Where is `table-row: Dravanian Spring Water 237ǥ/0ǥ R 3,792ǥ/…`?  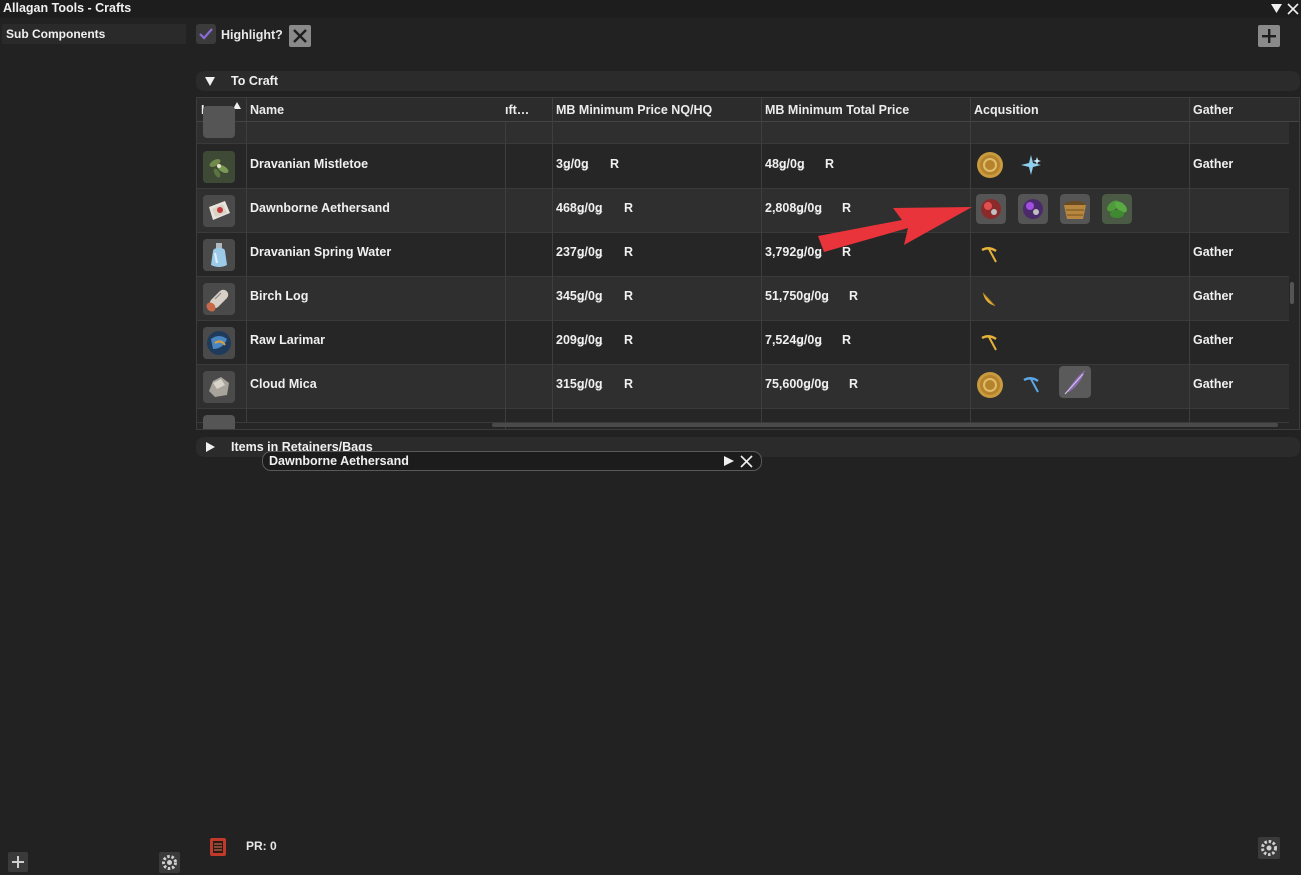
table-row: Dravanian Spring Water 237ǥ/0ǥ R 3,792ǥ/… is located at coordinates (743, 255).